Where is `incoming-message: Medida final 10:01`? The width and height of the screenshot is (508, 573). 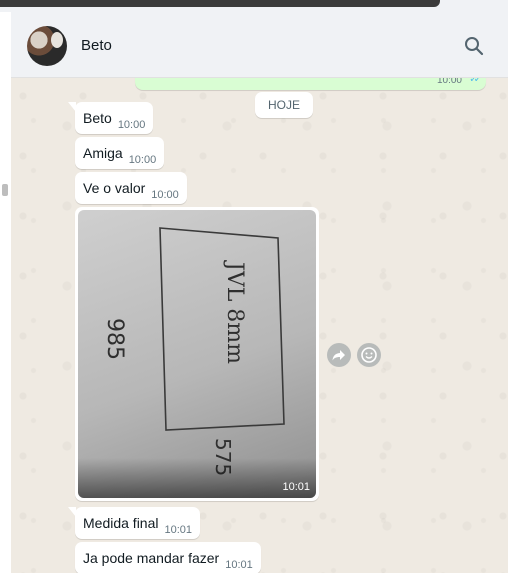
incoming-message: Medida final 10:01 is located at coordinates (134, 523).